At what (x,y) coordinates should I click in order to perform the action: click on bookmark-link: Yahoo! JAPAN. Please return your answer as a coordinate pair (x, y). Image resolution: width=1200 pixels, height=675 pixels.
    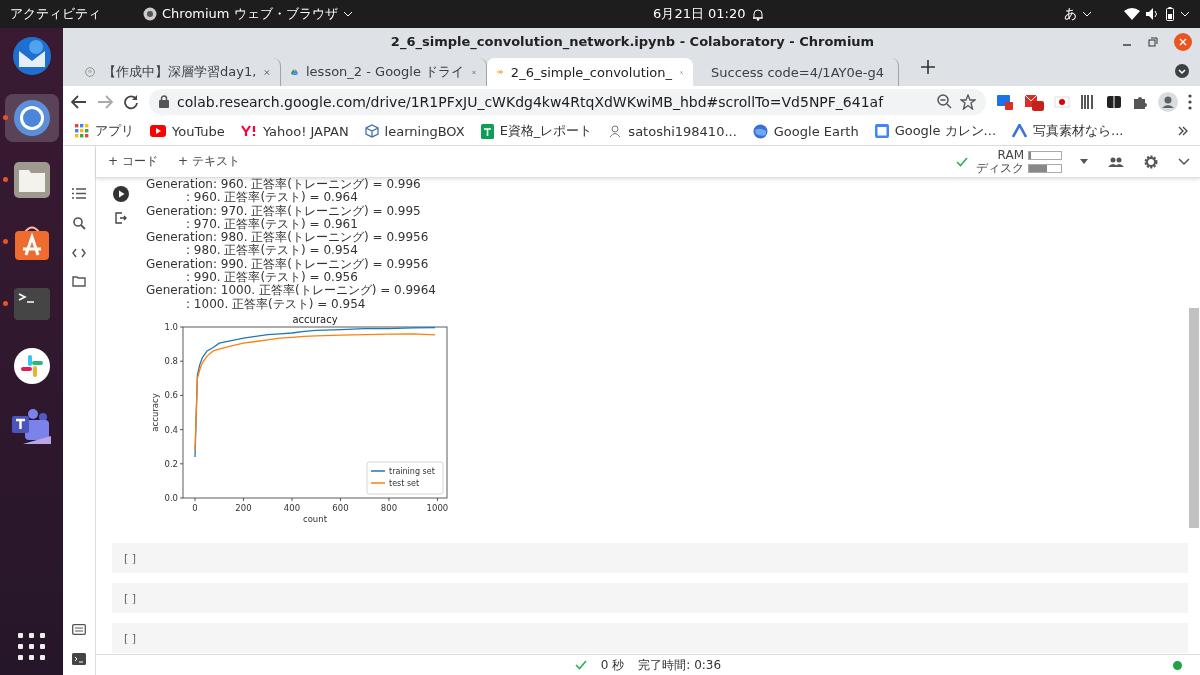
    Looking at the image, I should click on (294, 131).